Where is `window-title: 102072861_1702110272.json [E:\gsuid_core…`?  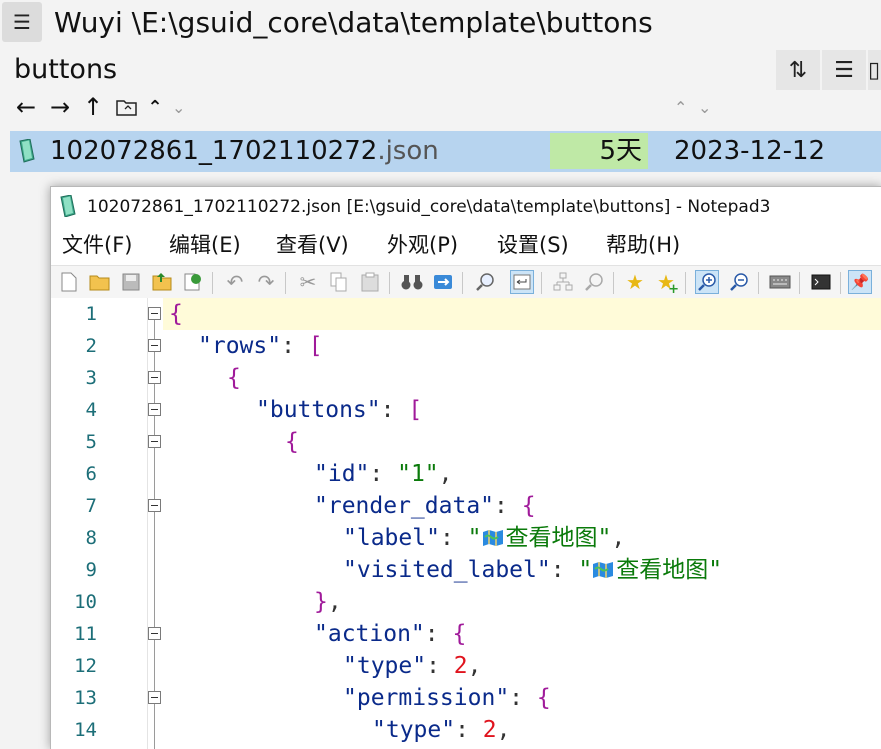 window-title: 102072861_1702110272.json [E:\gsuid_core… is located at coordinates (429, 207).